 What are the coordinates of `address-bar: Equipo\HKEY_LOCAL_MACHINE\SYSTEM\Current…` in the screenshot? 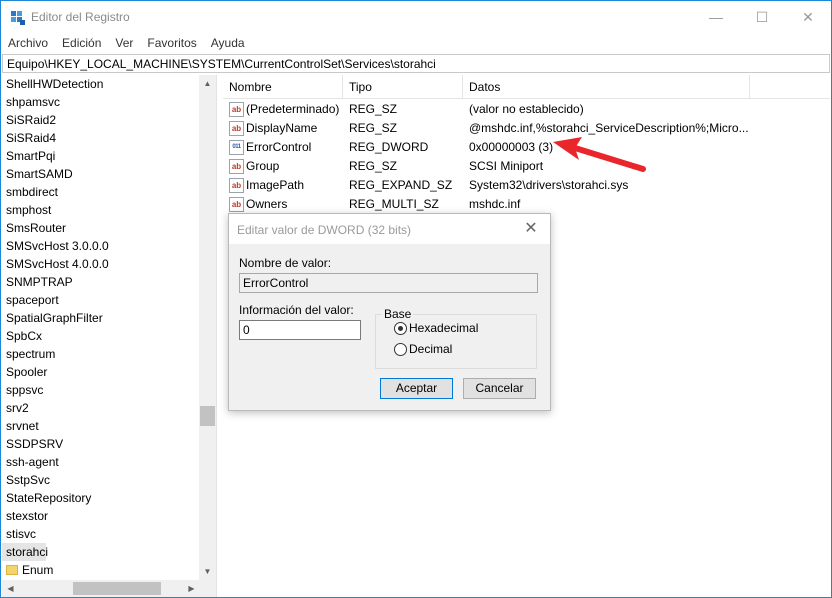 It's located at (416, 63).